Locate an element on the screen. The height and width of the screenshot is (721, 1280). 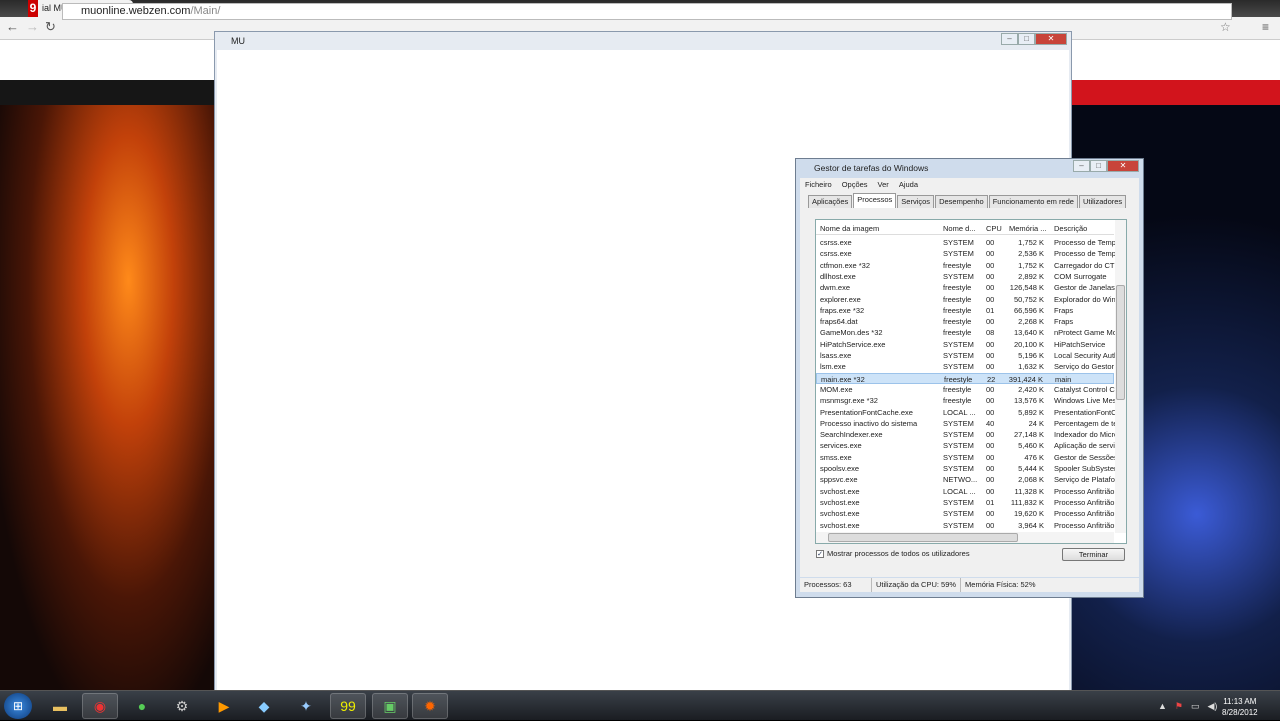
address-bar: muonline.webzen.com/Main/ is located at coordinates (647, 11).